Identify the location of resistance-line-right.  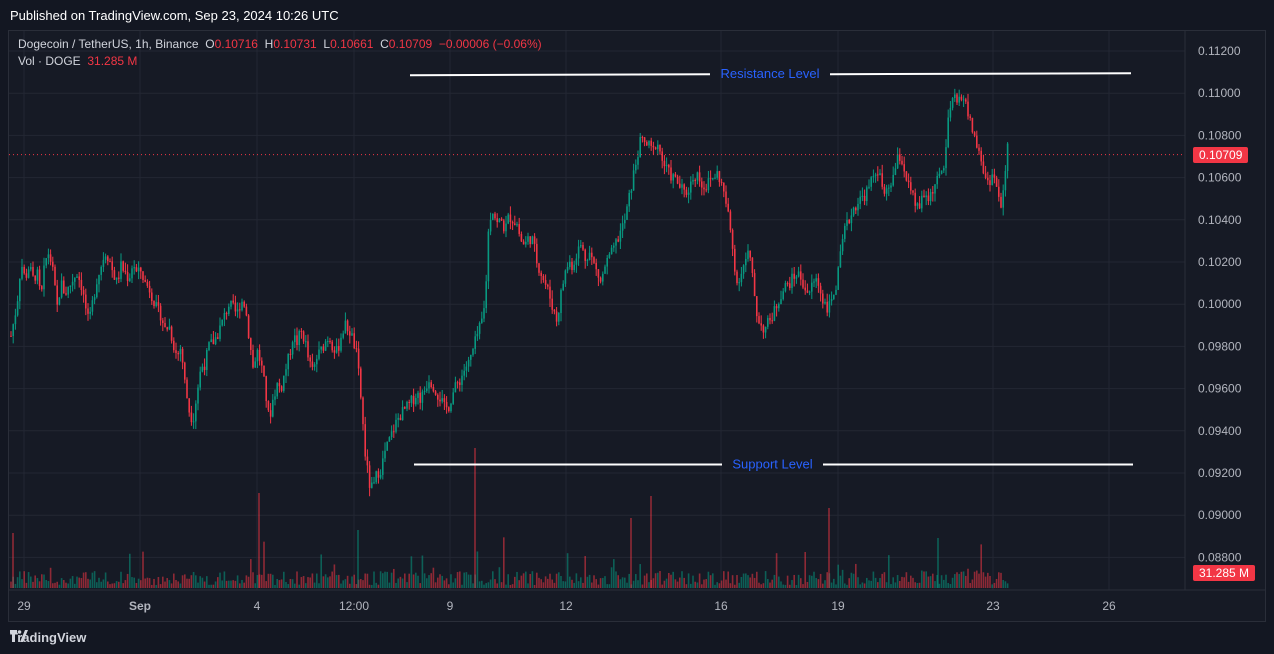
(980, 74).